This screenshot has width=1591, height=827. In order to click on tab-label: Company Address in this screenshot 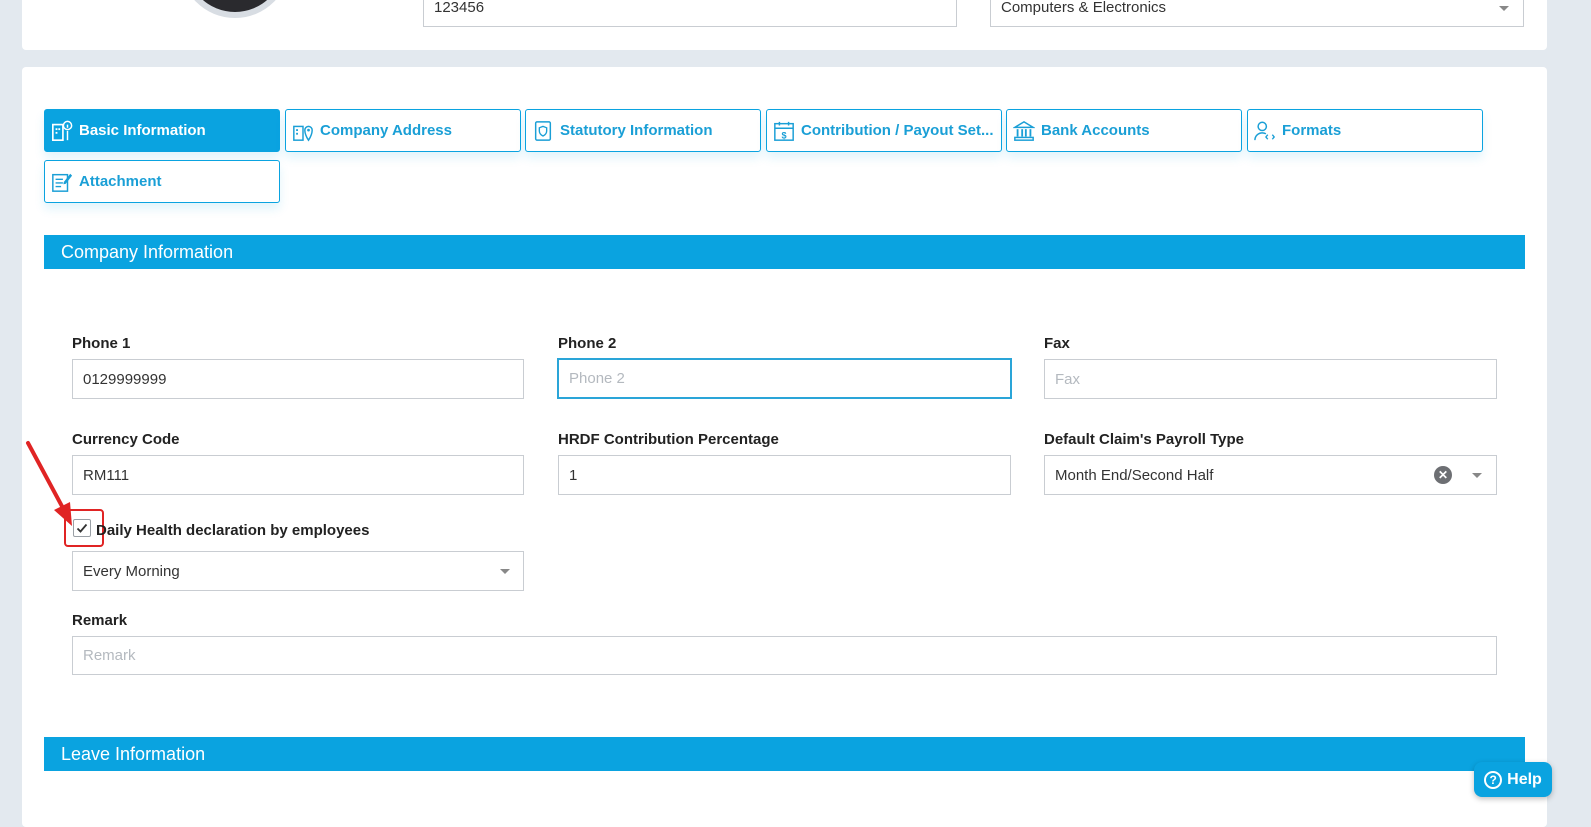, I will do `click(386, 130)`.